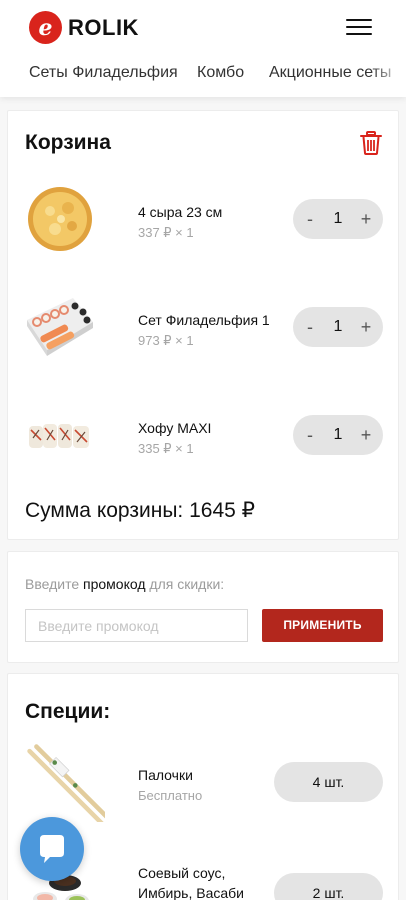  What do you see at coordinates (204, 445) in the screenshot?
I see `cart-item: Хофу MAXI 335 ₽ × 1 - 1 +` at bounding box center [204, 445].